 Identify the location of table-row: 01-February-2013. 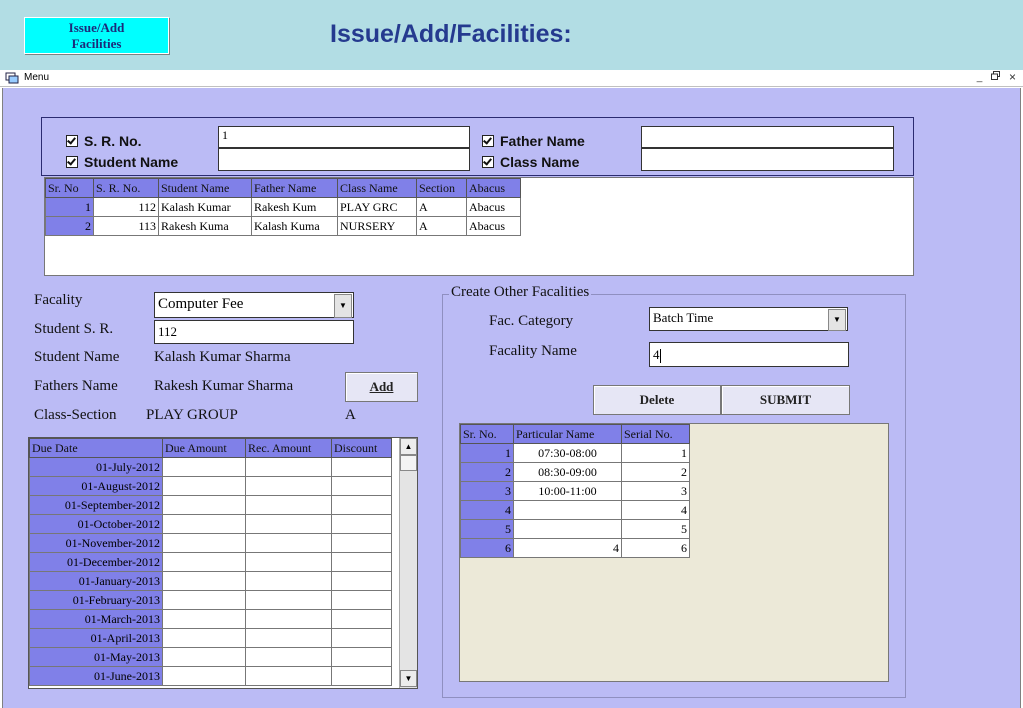
(210, 600).